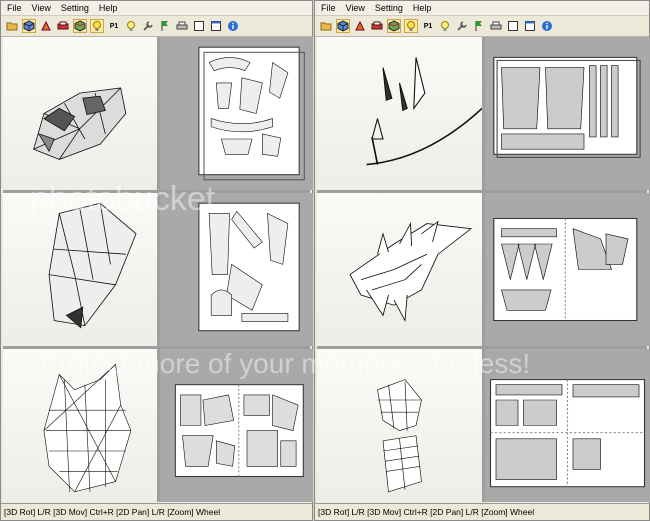  What do you see at coordinates (236, 425) in the screenshot?
I see `2d-view-page-3` at bounding box center [236, 425].